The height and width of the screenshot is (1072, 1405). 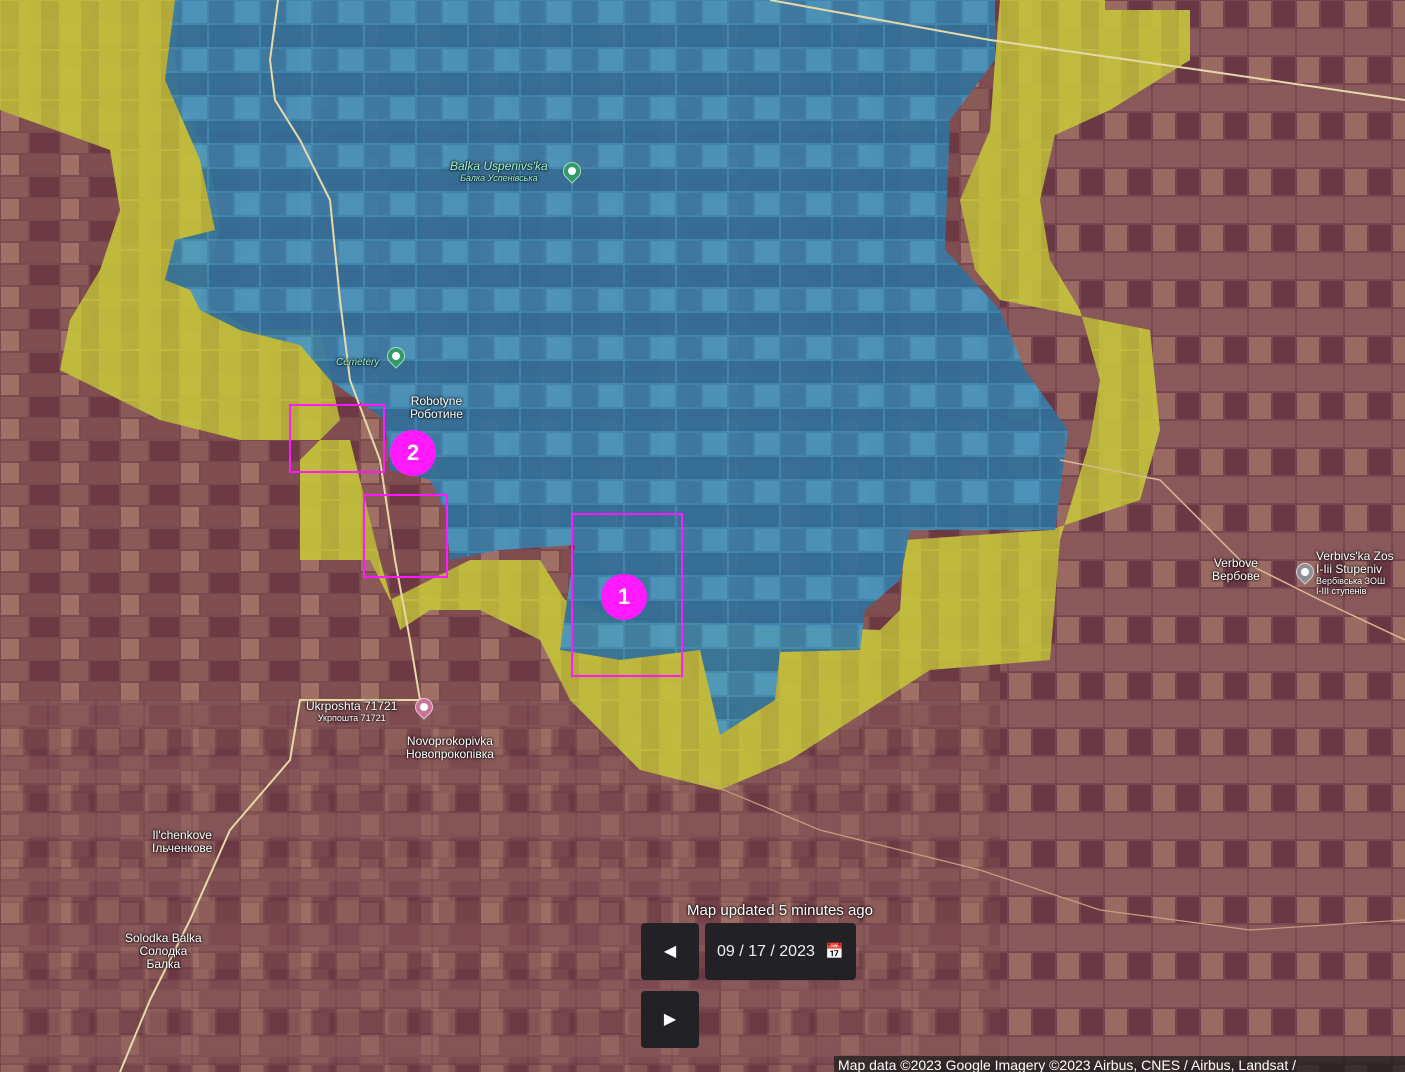 What do you see at coordinates (413, 453) in the screenshot?
I see `marker-2: 2` at bounding box center [413, 453].